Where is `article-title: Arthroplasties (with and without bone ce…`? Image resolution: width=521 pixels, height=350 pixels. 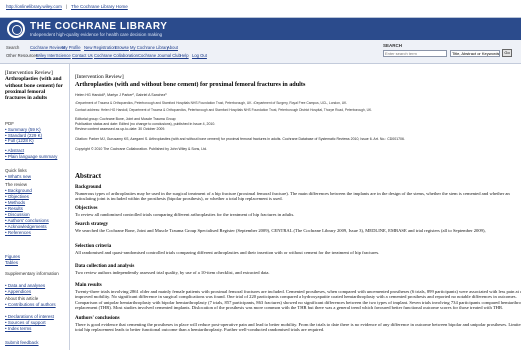
article-title: Arthroplasties (with and without bone ce… is located at coordinates (190, 84).